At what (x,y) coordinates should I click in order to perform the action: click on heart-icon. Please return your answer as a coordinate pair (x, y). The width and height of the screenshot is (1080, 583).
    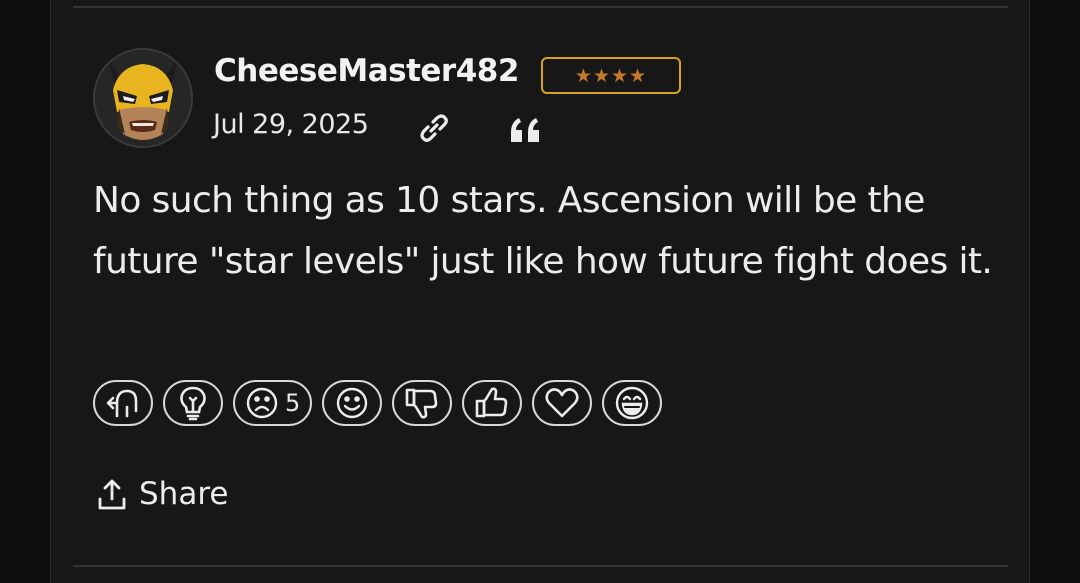
    Looking at the image, I should click on (562, 403).